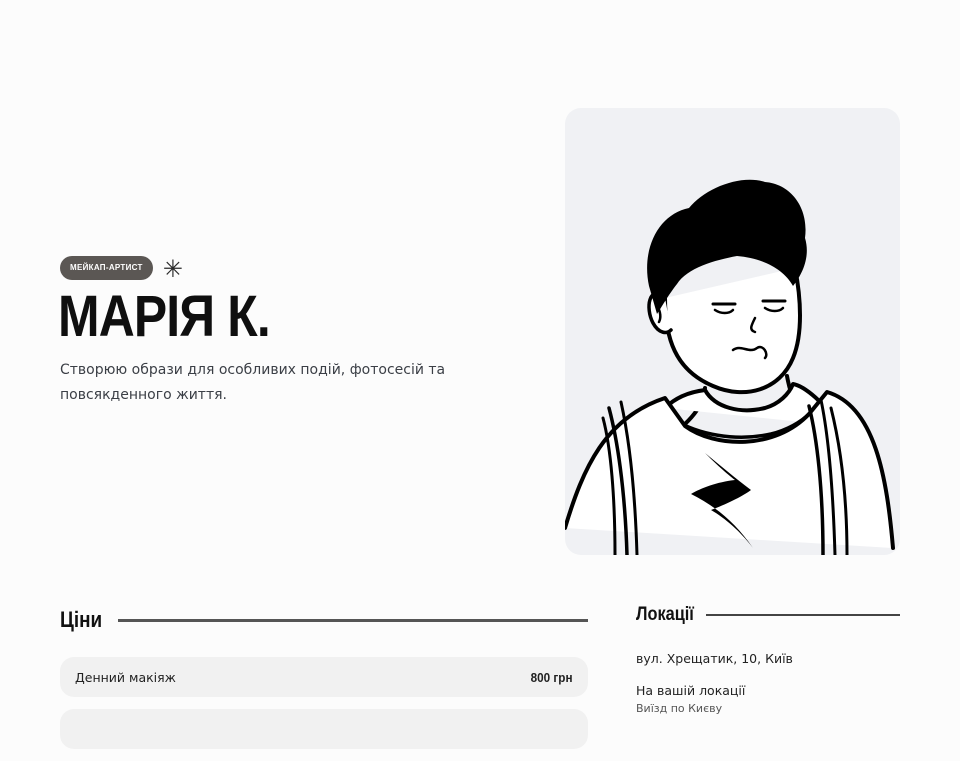 This screenshot has width=960, height=761. Describe the element at coordinates (106, 268) in the screenshot. I see `role-badge: МЕЙКАП-АРТИСТ` at that location.